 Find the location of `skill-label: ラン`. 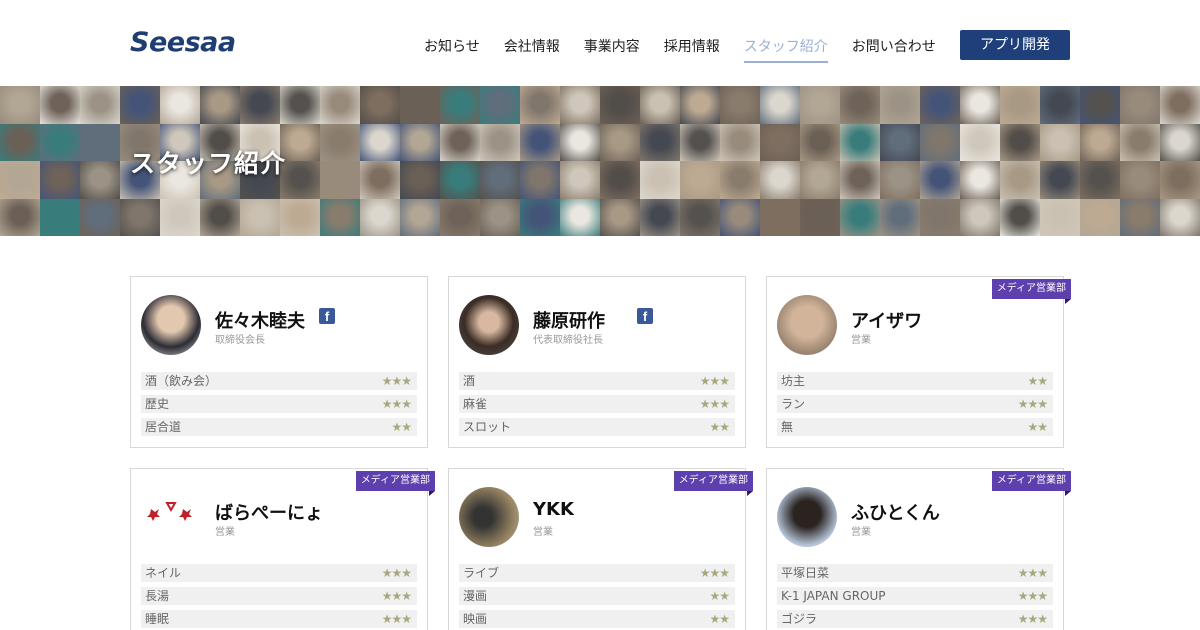

skill-label: ラン is located at coordinates (793, 404).